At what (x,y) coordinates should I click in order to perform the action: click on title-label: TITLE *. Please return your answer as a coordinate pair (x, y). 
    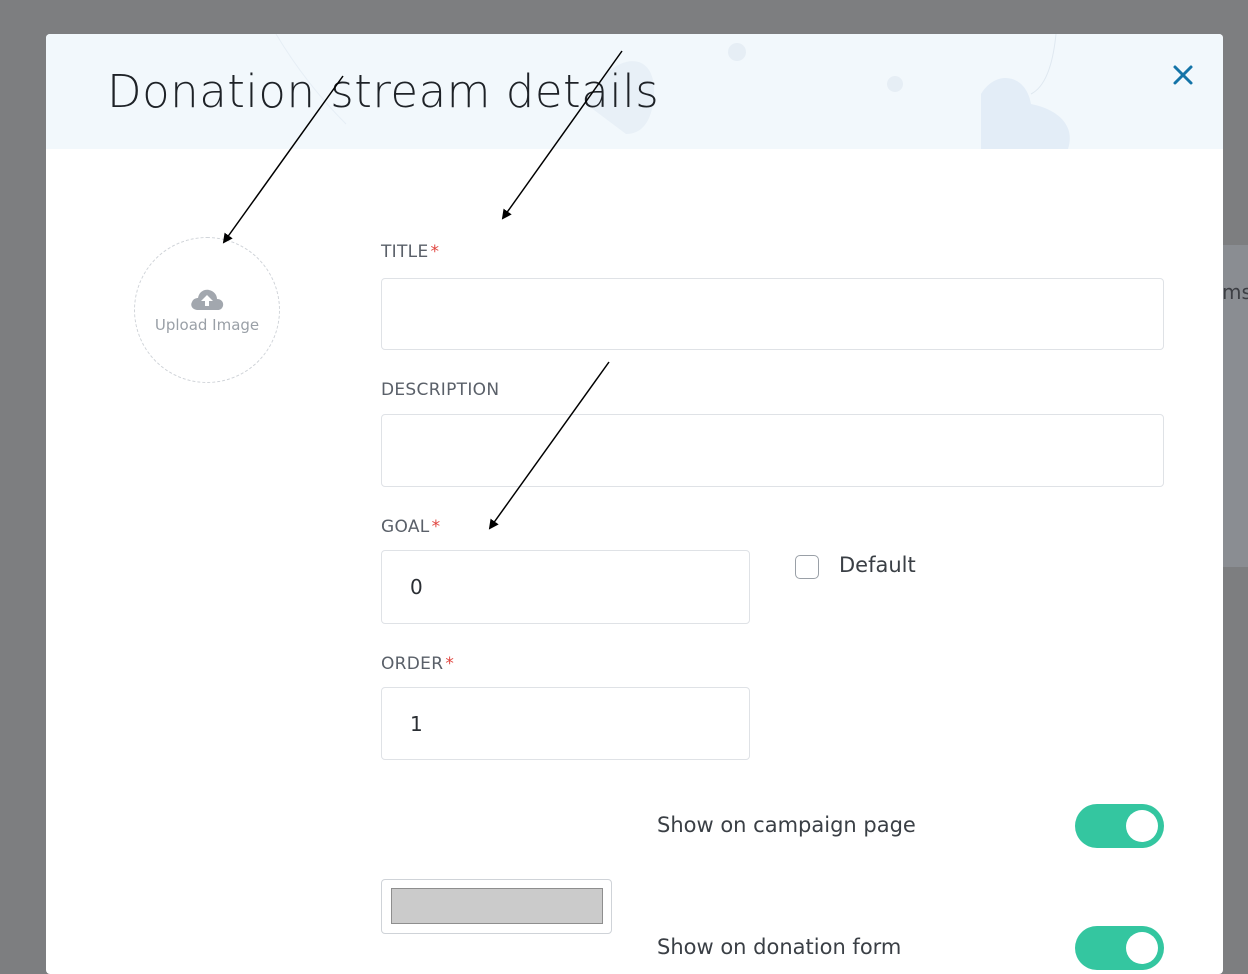
    Looking at the image, I should click on (410, 252).